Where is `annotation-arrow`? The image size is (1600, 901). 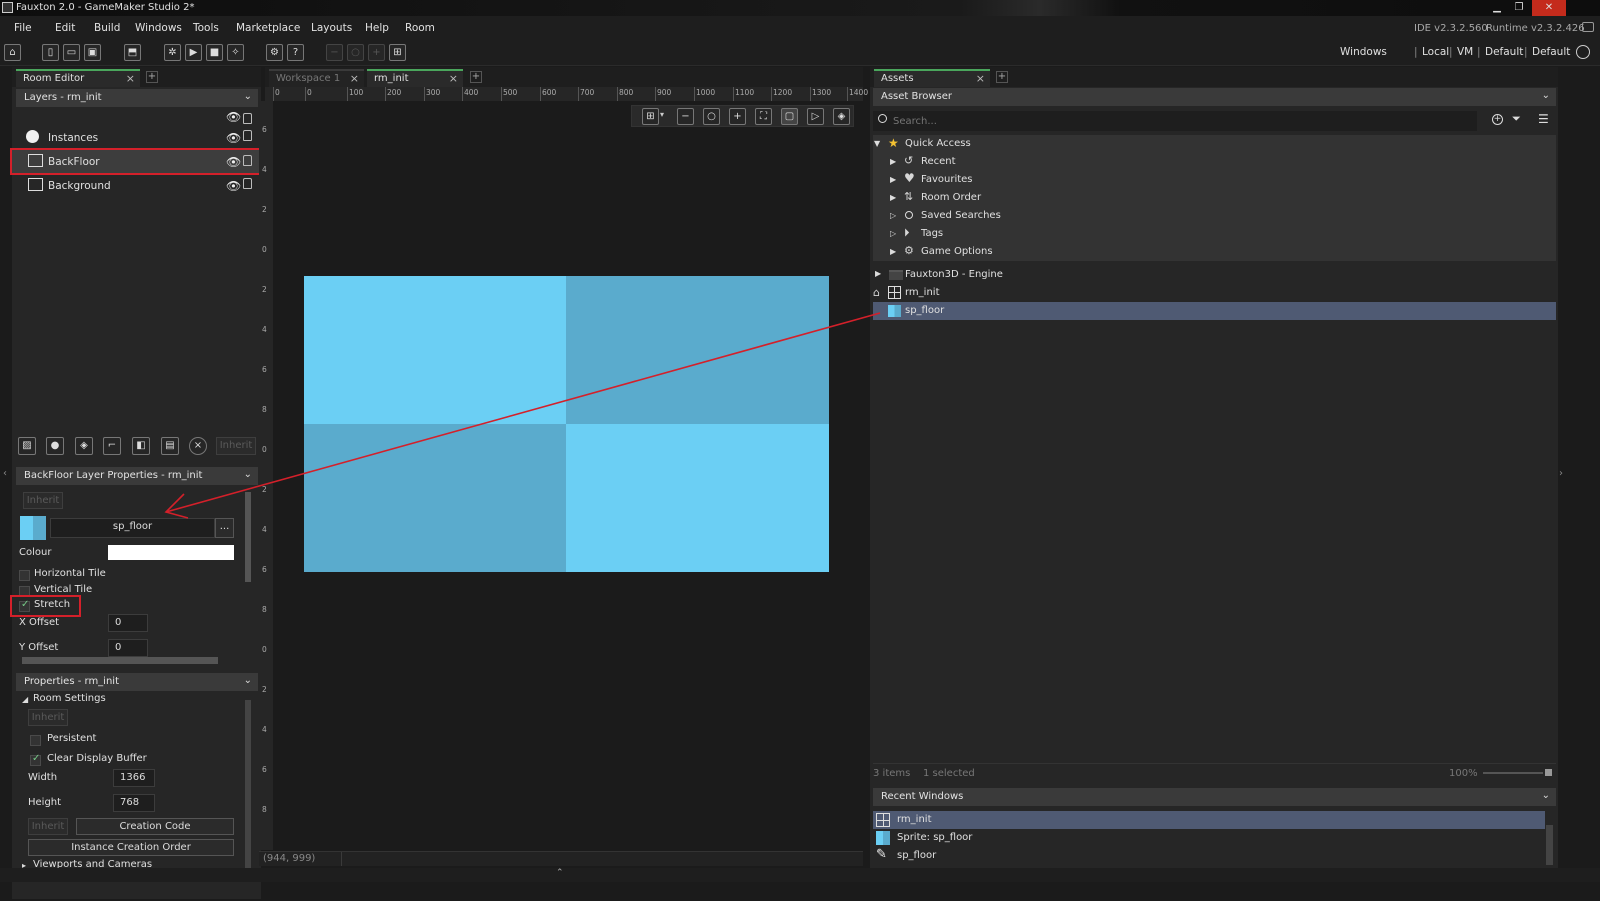
annotation-arrow is located at coordinates (522, 415).